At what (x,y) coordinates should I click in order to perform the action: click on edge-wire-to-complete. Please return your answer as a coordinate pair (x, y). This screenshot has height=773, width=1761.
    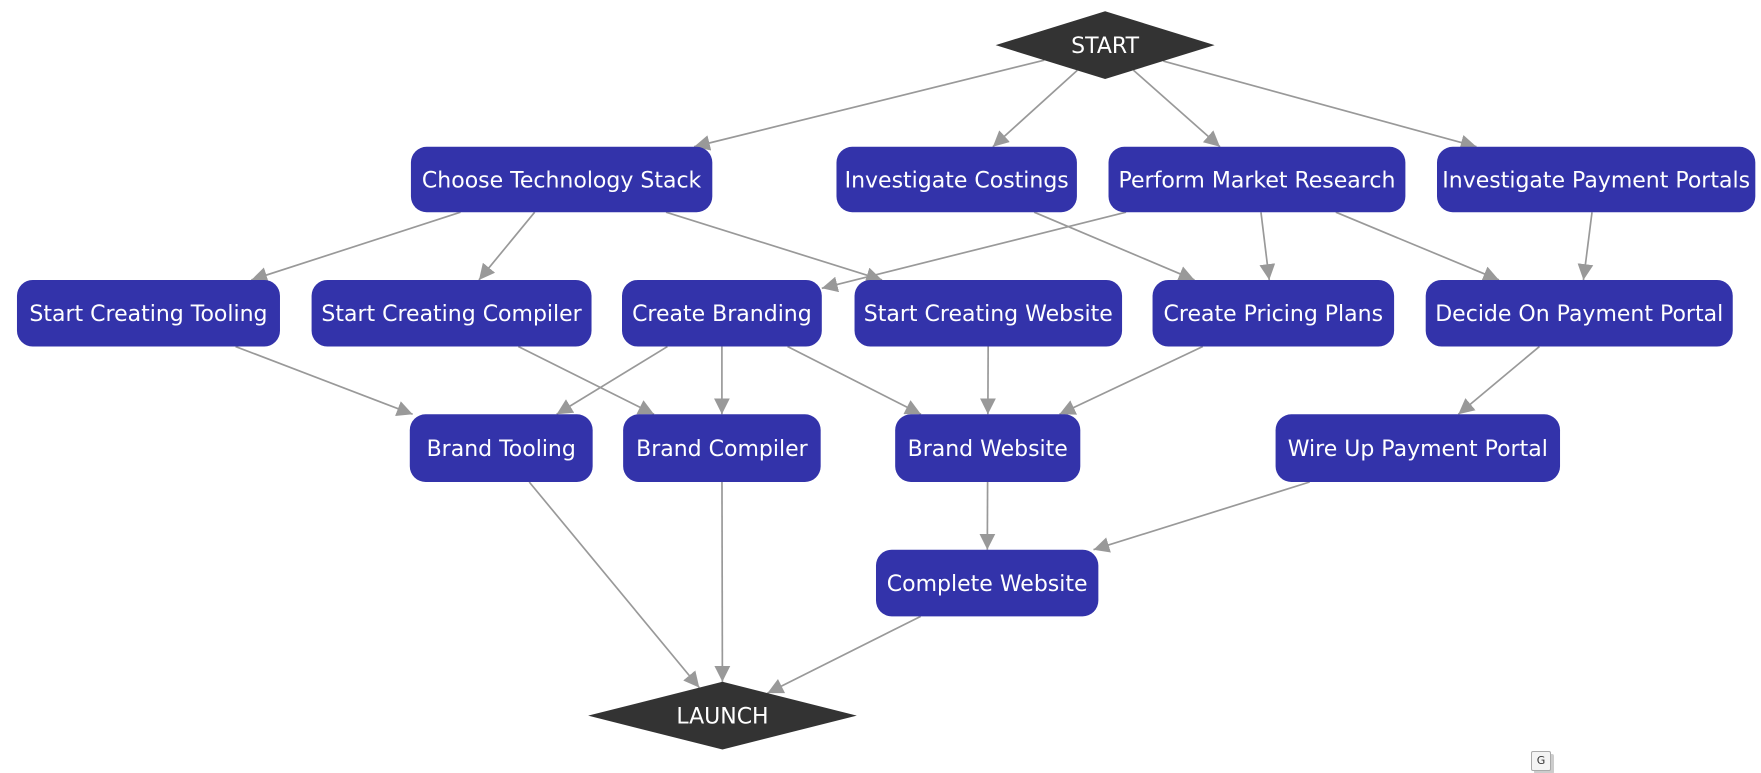
    Looking at the image, I should click on (1201, 517).